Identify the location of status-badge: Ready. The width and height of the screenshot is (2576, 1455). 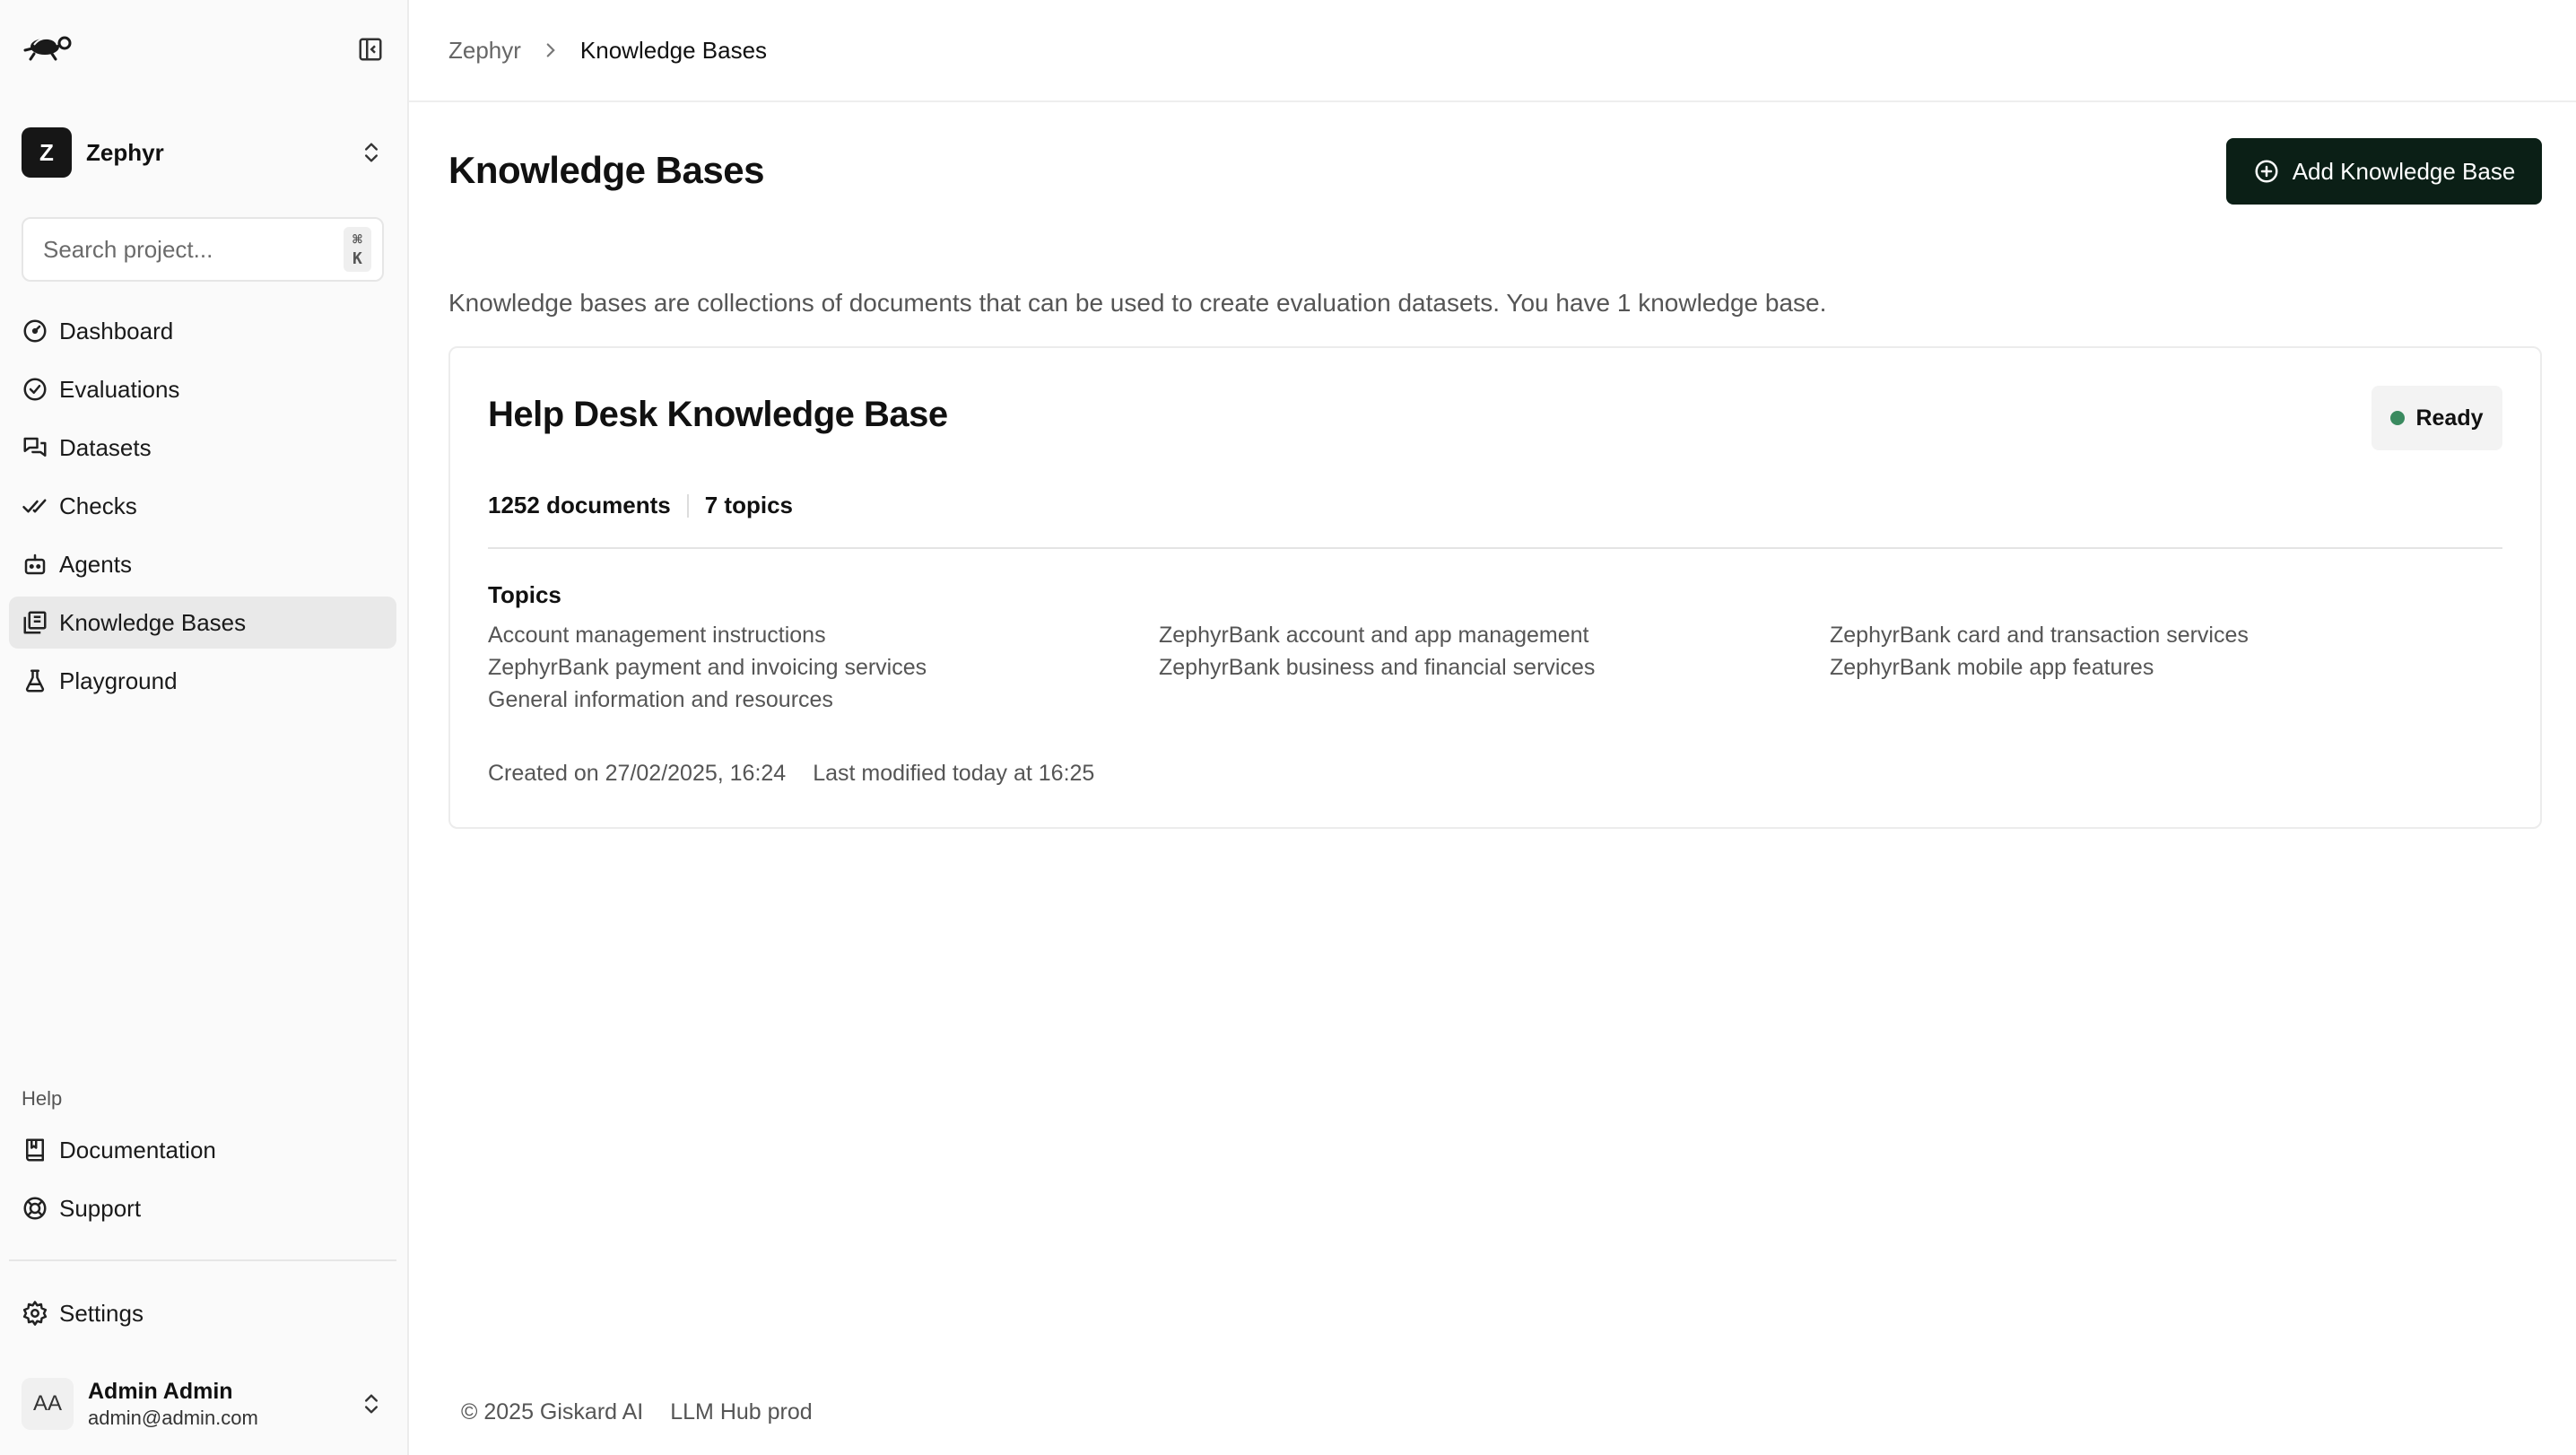
(2436, 418).